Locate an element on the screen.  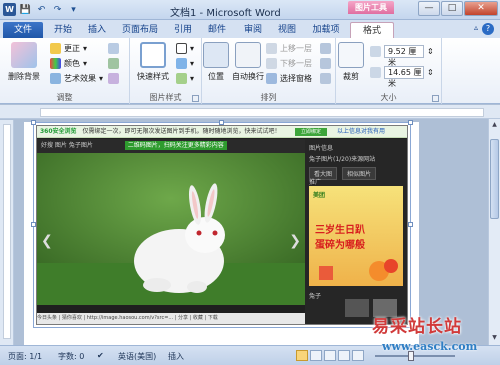
resize-handle-tr is located at coordinates (410, 122).